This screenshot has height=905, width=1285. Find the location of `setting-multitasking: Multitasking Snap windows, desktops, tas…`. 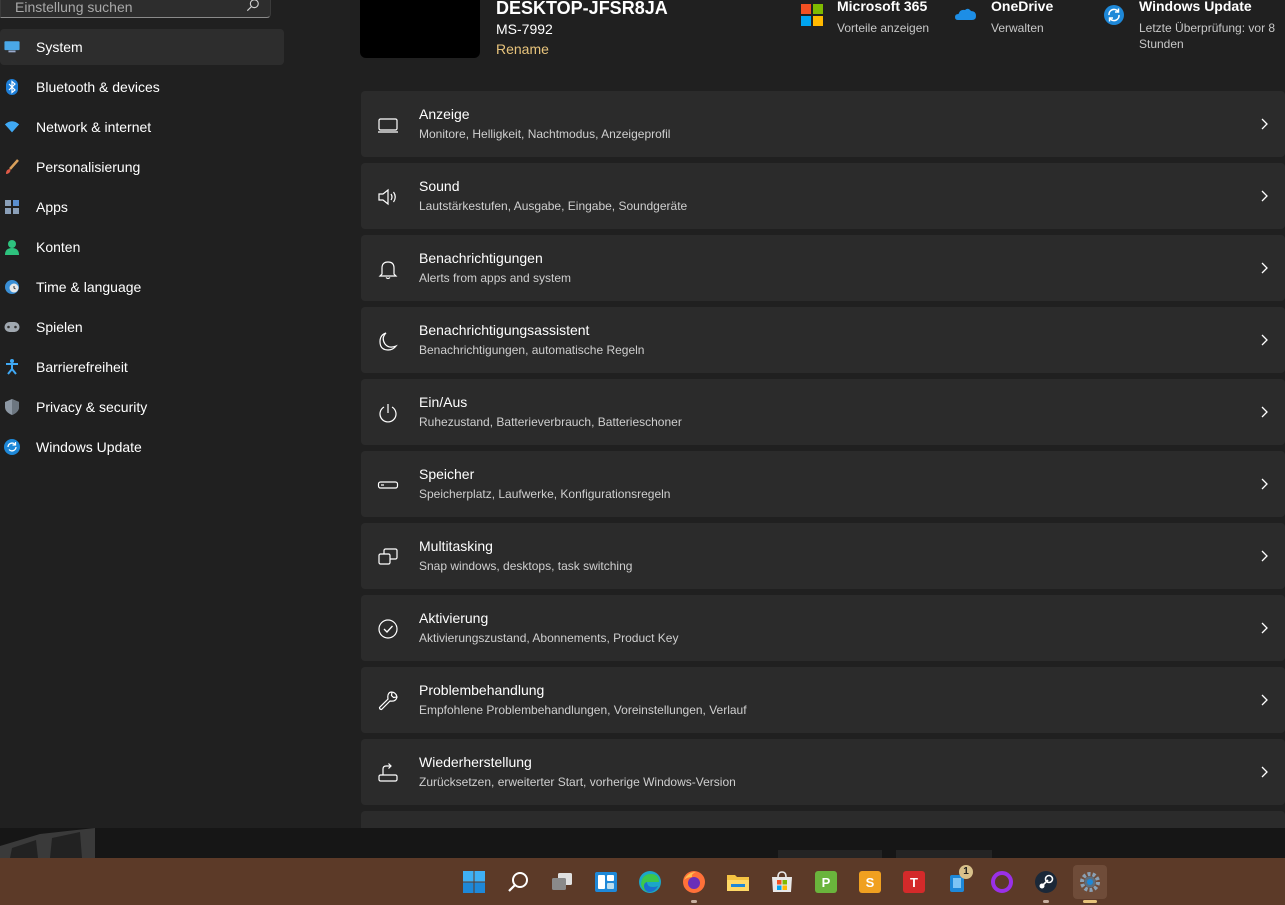

setting-multitasking: Multitasking Snap windows, desktops, tas… is located at coordinates (823, 556).